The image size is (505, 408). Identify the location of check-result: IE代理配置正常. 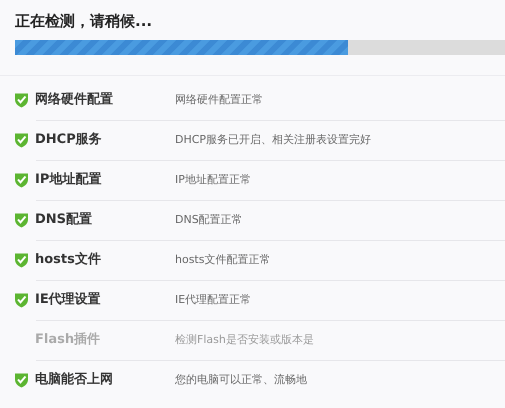
(213, 300).